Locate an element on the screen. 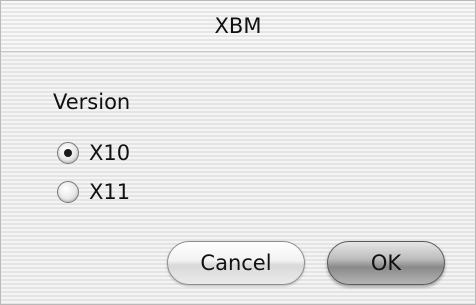  radio-option-x11: X11 is located at coordinates (93, 192).